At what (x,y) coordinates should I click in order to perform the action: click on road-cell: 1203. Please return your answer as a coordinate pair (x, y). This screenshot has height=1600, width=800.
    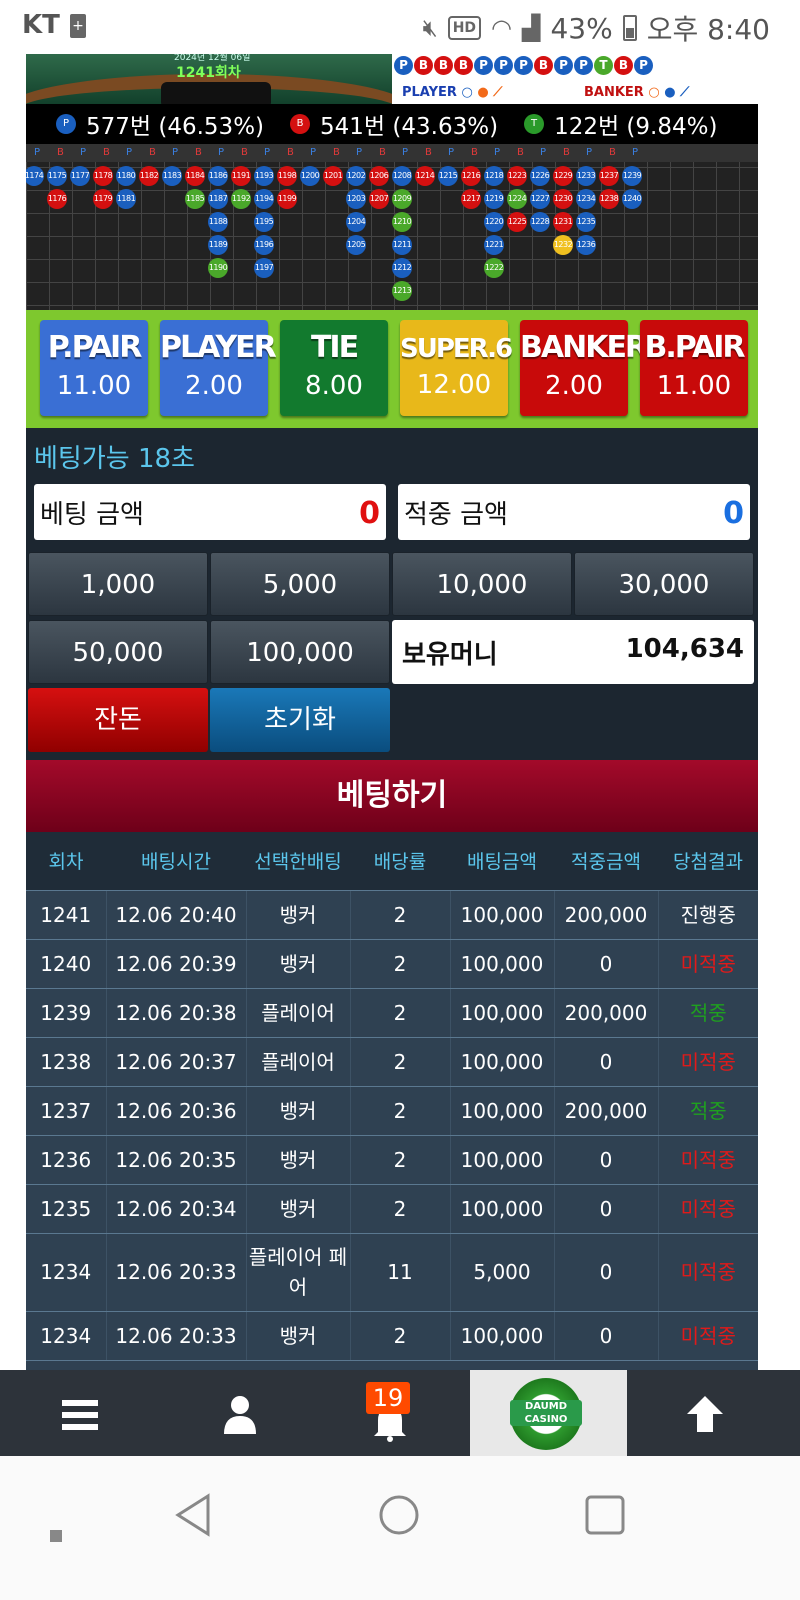
    Looking at the image, I should click on (356, 199).